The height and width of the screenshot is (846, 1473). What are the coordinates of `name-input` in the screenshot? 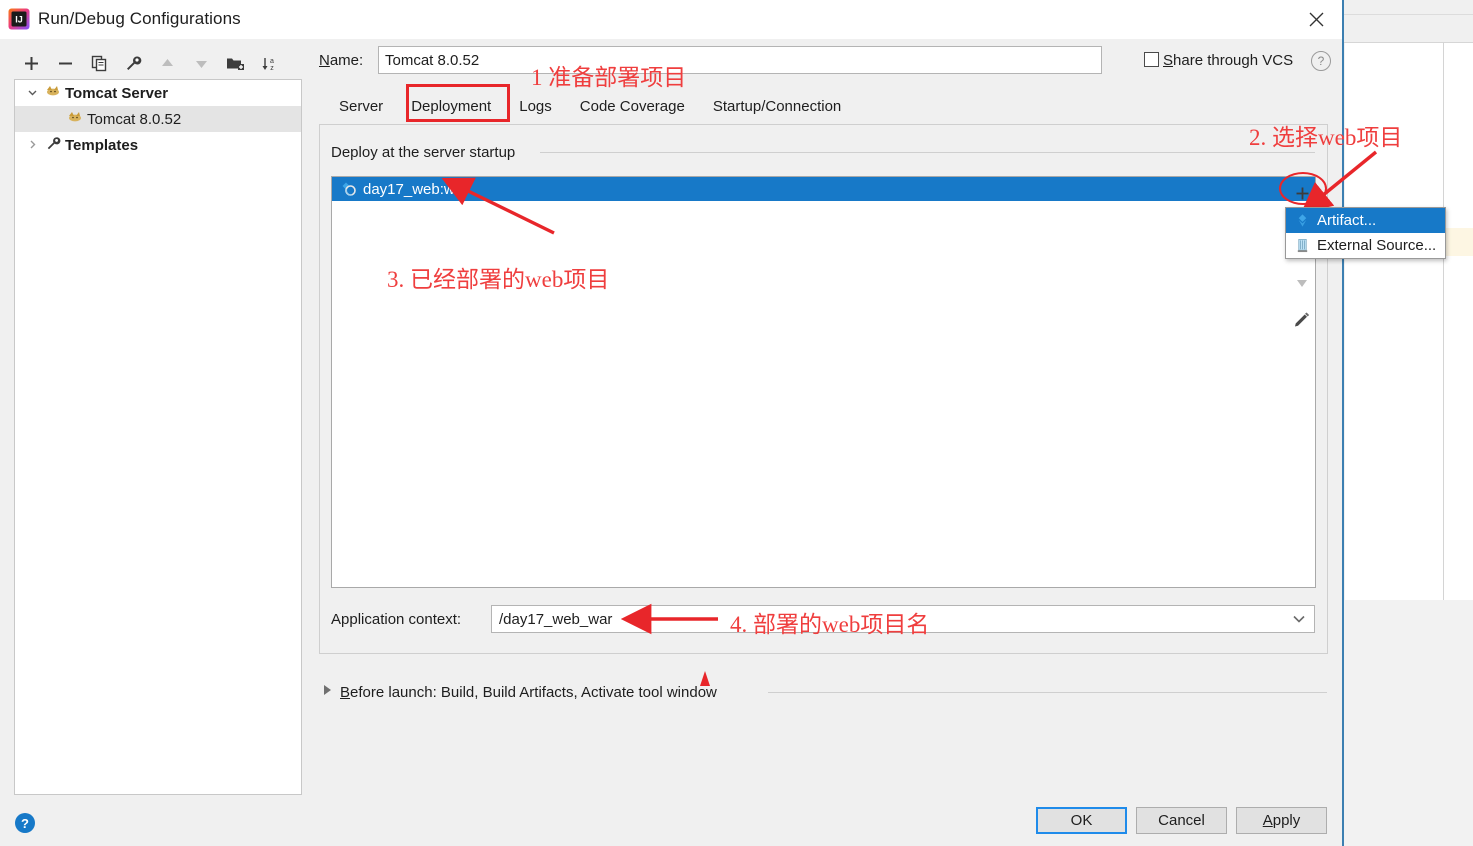 It's located at (740, 60).